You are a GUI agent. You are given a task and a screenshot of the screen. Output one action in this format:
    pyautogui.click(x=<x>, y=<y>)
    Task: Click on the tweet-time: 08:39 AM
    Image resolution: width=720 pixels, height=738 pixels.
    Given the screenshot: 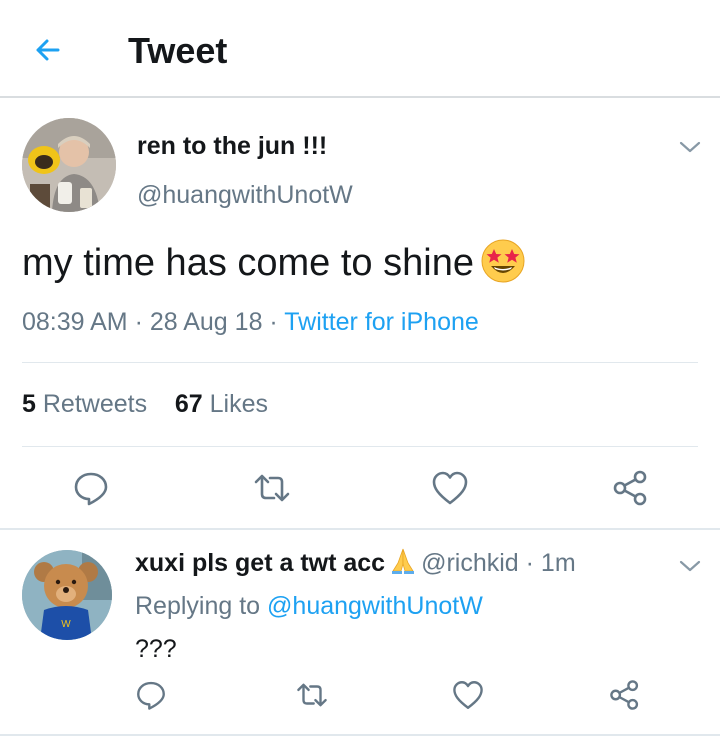 What is the action you would take?
    pyautogui.click(x=75, y=322)
    